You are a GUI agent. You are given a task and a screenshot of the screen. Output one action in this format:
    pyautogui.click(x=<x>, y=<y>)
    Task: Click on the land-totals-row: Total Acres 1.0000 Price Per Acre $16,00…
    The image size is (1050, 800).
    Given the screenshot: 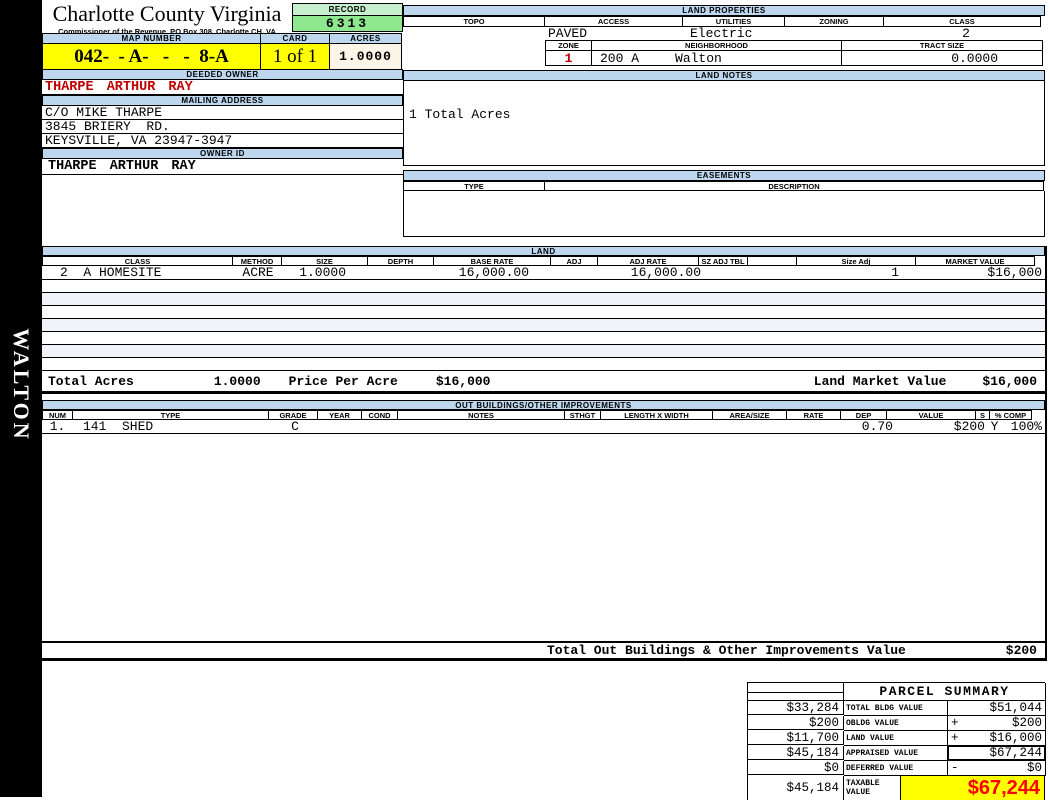 What is the action you would take?
    pyautogui.click(x=543, y=382)
    